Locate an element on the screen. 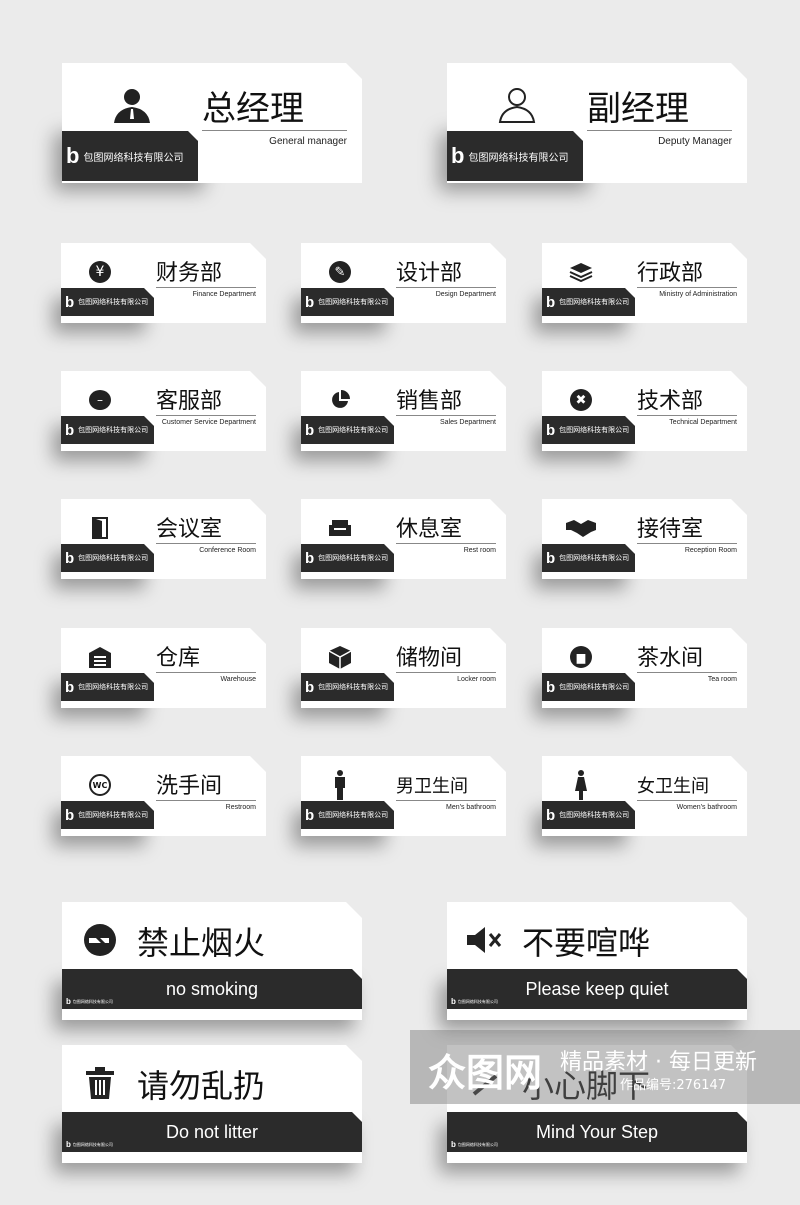 The width and height of the screenshot is (800, 1205). sign-subtitle: General manager is located at coordinates (308, 141).